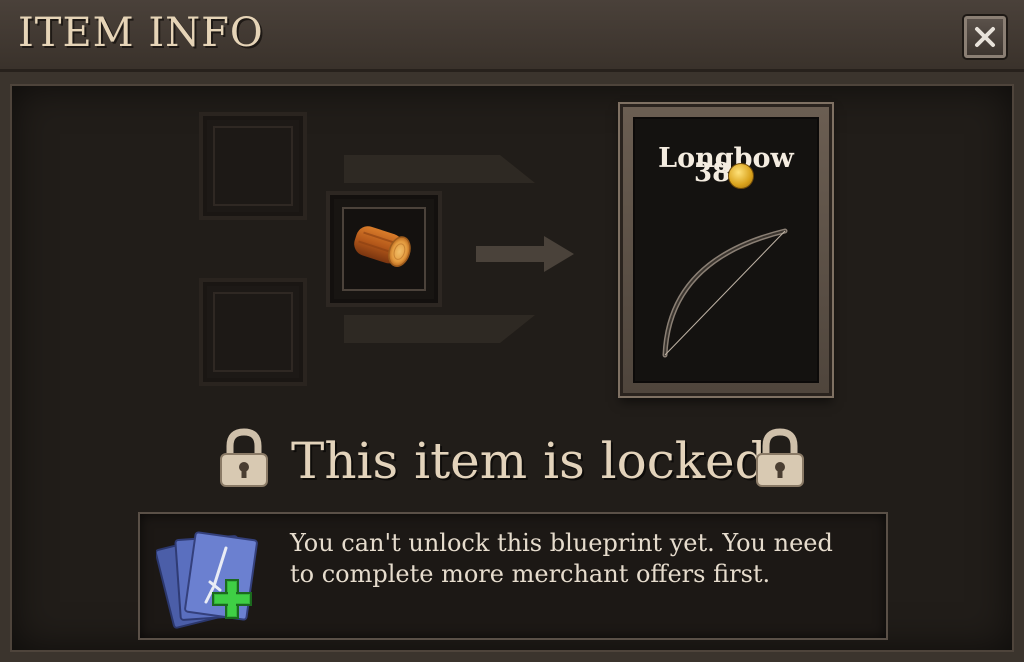 This screenshot has height=662, width=1024. I want to click on ingredient-slot-log, so click(384, 249).